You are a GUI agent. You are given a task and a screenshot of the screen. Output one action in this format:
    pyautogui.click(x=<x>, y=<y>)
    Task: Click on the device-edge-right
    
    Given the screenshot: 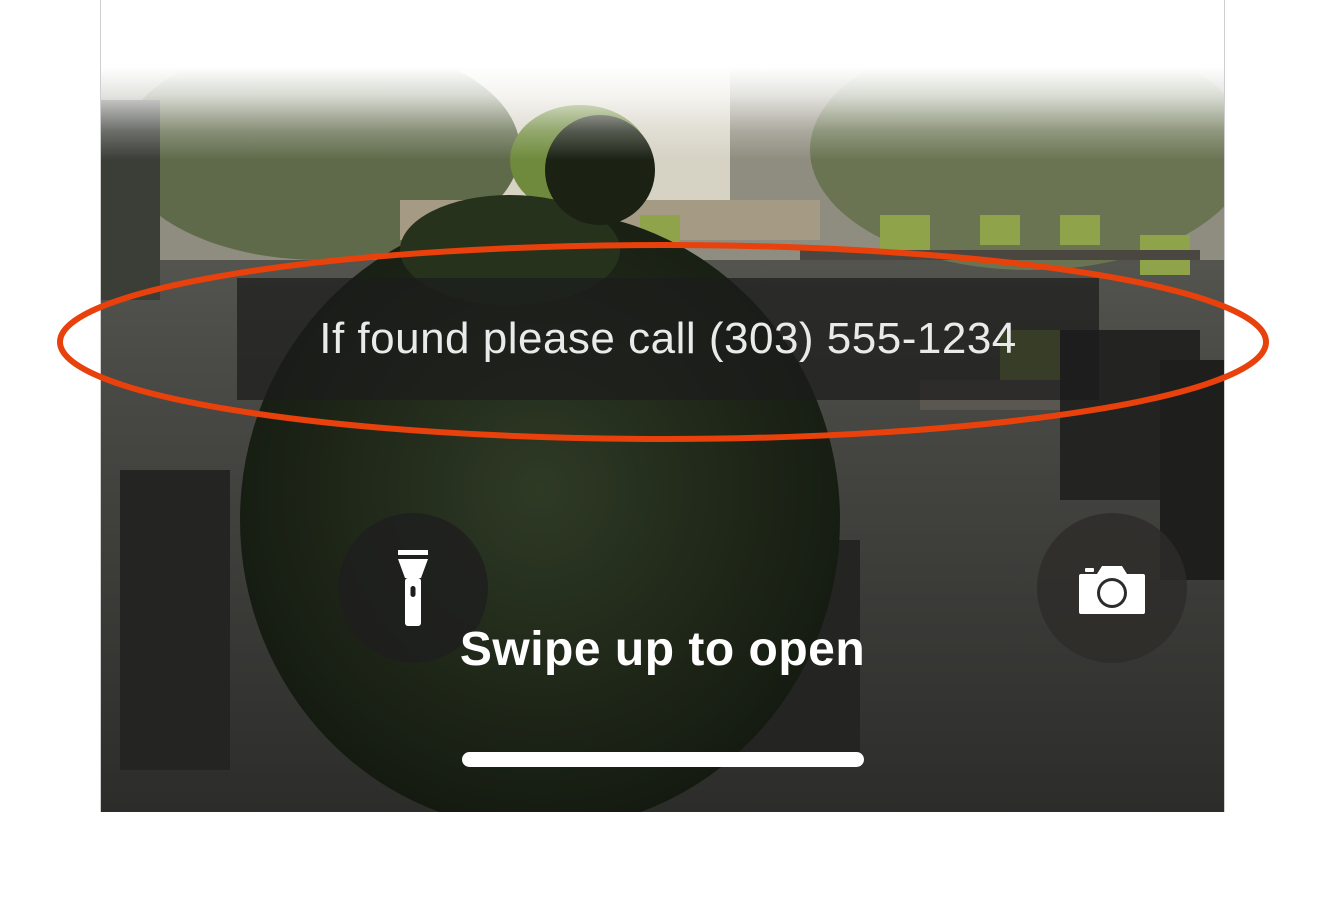 What is the action you would take?
    pyautogui.click(x=1224, y=406)
    